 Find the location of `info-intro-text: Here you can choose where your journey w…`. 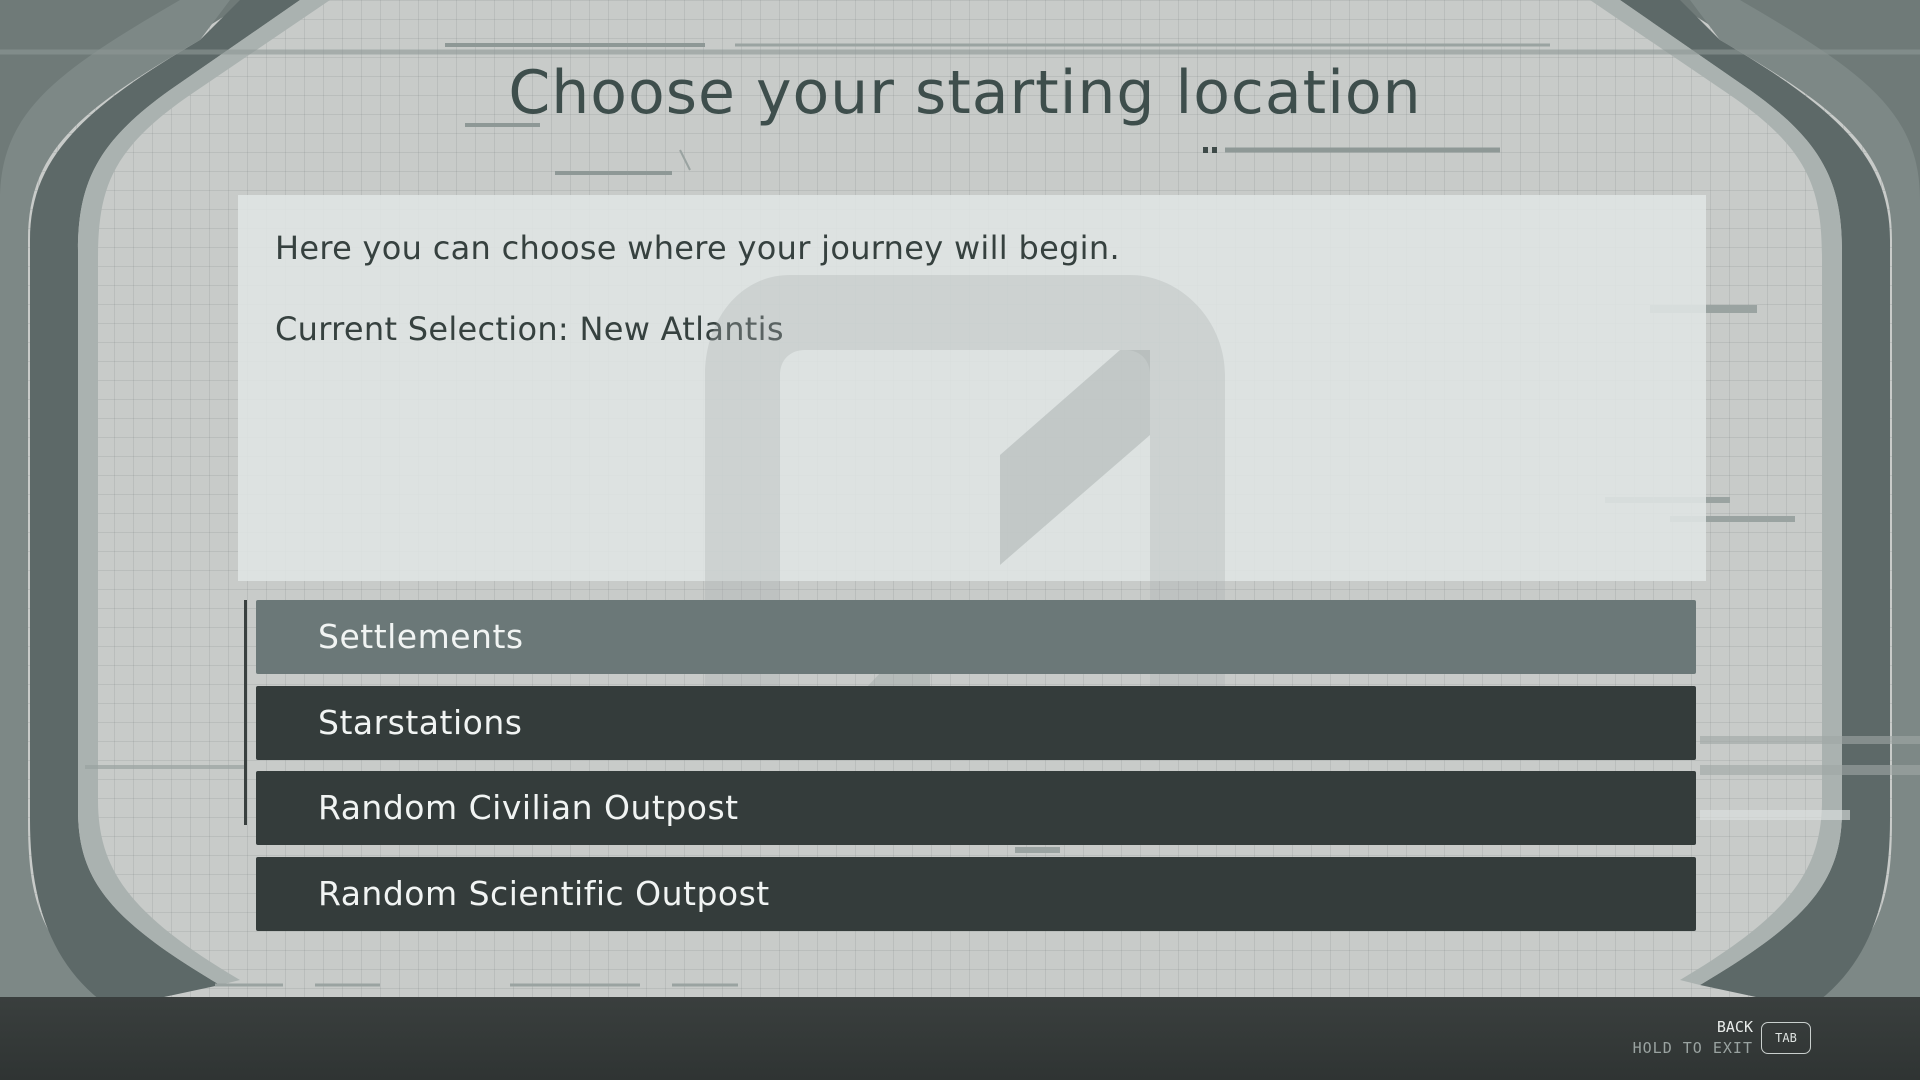

info-intro-text: Here you can choose where your journey w… is located at coordinates (697, 248).